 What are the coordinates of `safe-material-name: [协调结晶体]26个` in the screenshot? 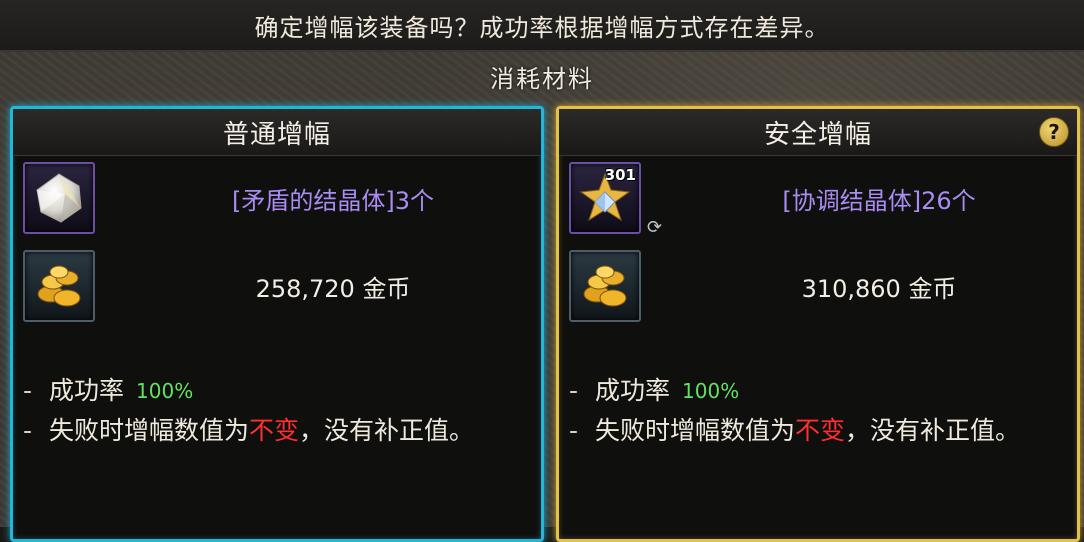 It's located at (879, 200).